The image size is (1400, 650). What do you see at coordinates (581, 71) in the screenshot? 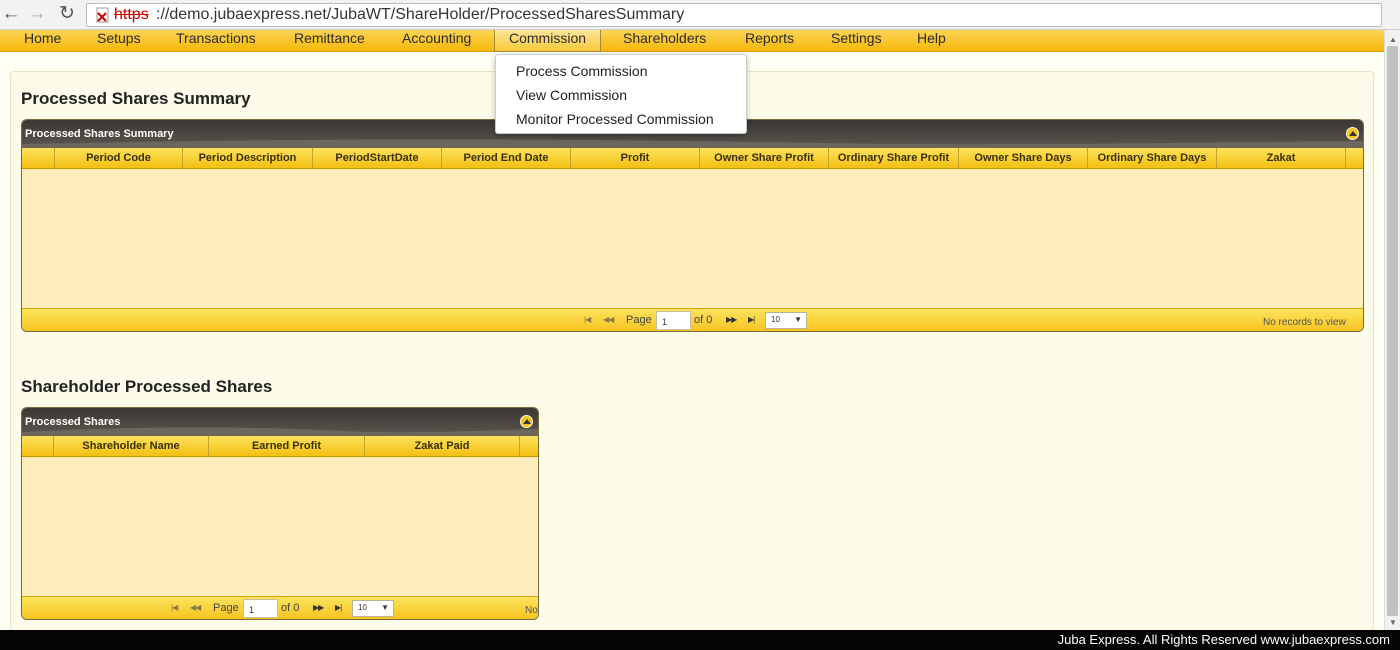
I see `menu-process-commission: Process Commission` at bounding box center [581, 71].